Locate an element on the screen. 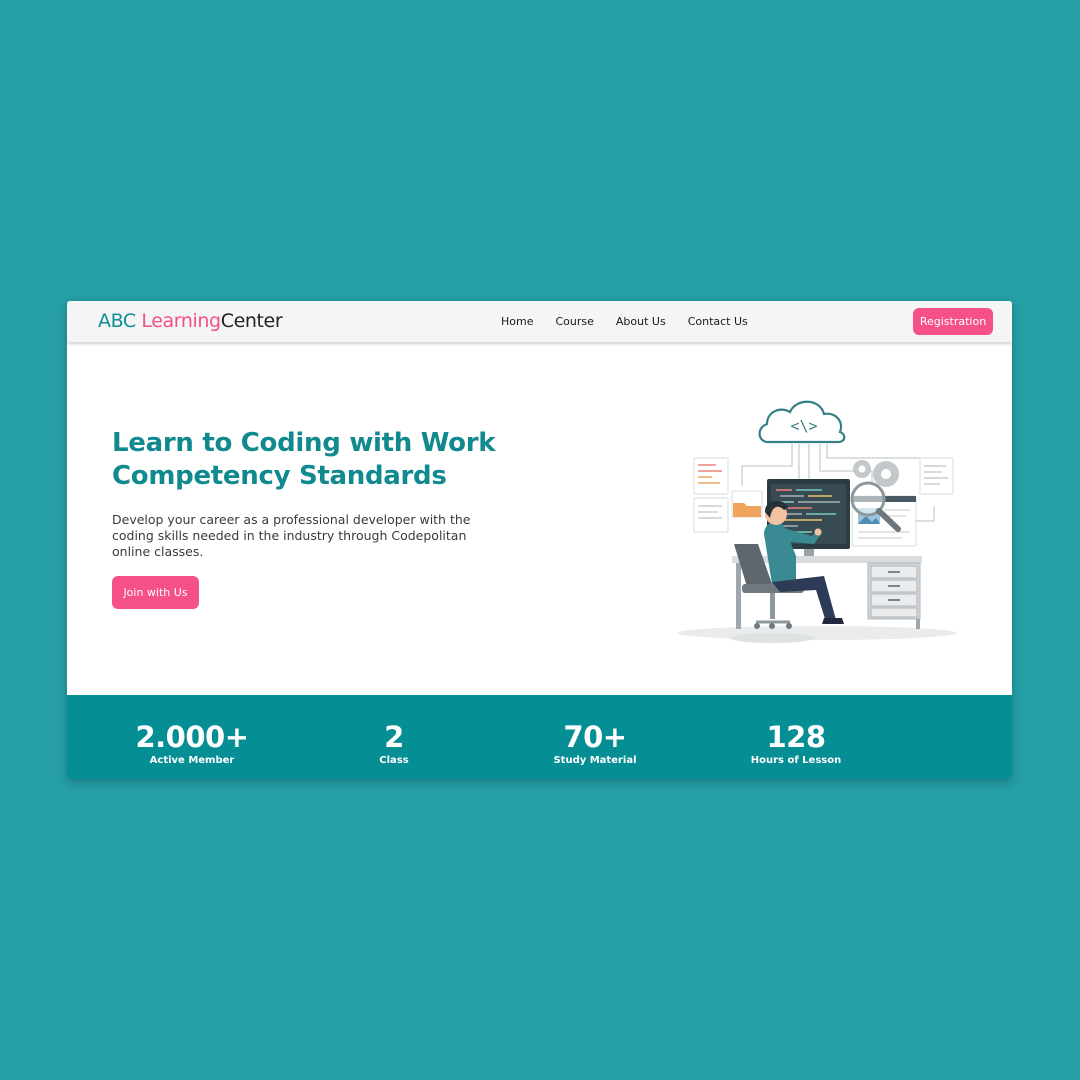  registration-button: Registration is located at coordinates (953, 321).